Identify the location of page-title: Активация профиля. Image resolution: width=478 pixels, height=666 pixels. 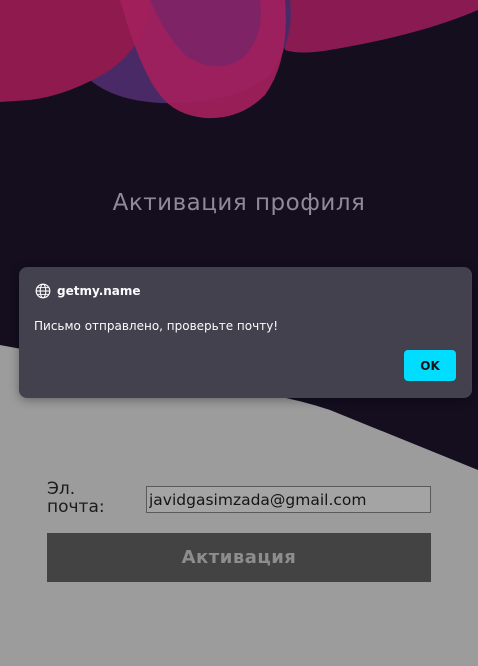
(239, 203).